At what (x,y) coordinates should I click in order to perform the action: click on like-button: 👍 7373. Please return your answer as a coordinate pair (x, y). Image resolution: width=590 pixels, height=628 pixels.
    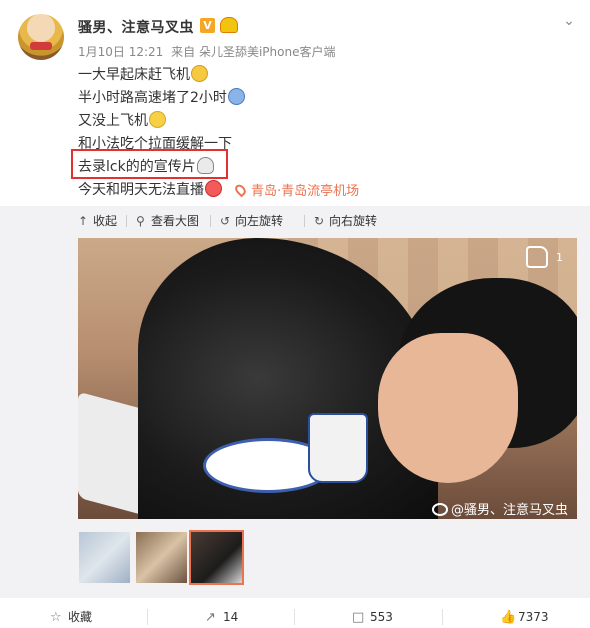
    Looking at the image, I should click on (524, 617).